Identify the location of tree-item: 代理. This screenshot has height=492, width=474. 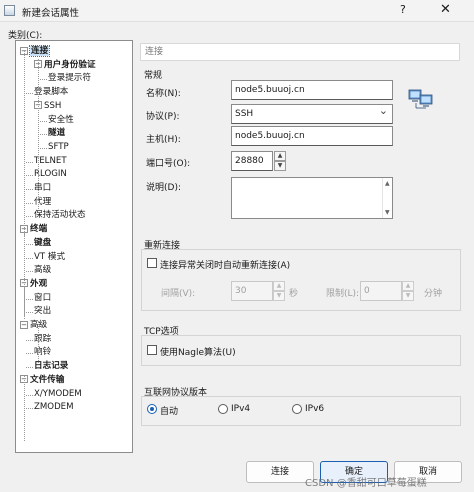
(42, 202).